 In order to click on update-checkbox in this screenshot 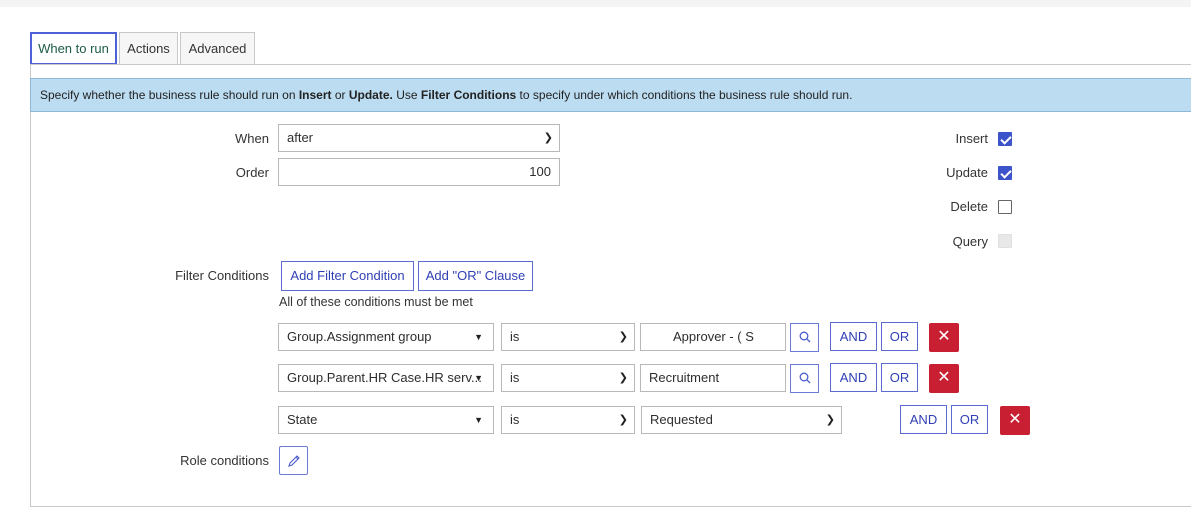, I will do `click(1005, 173)`.